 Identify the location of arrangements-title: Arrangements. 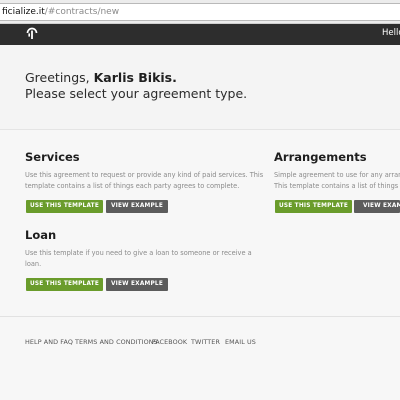
(320, 157).